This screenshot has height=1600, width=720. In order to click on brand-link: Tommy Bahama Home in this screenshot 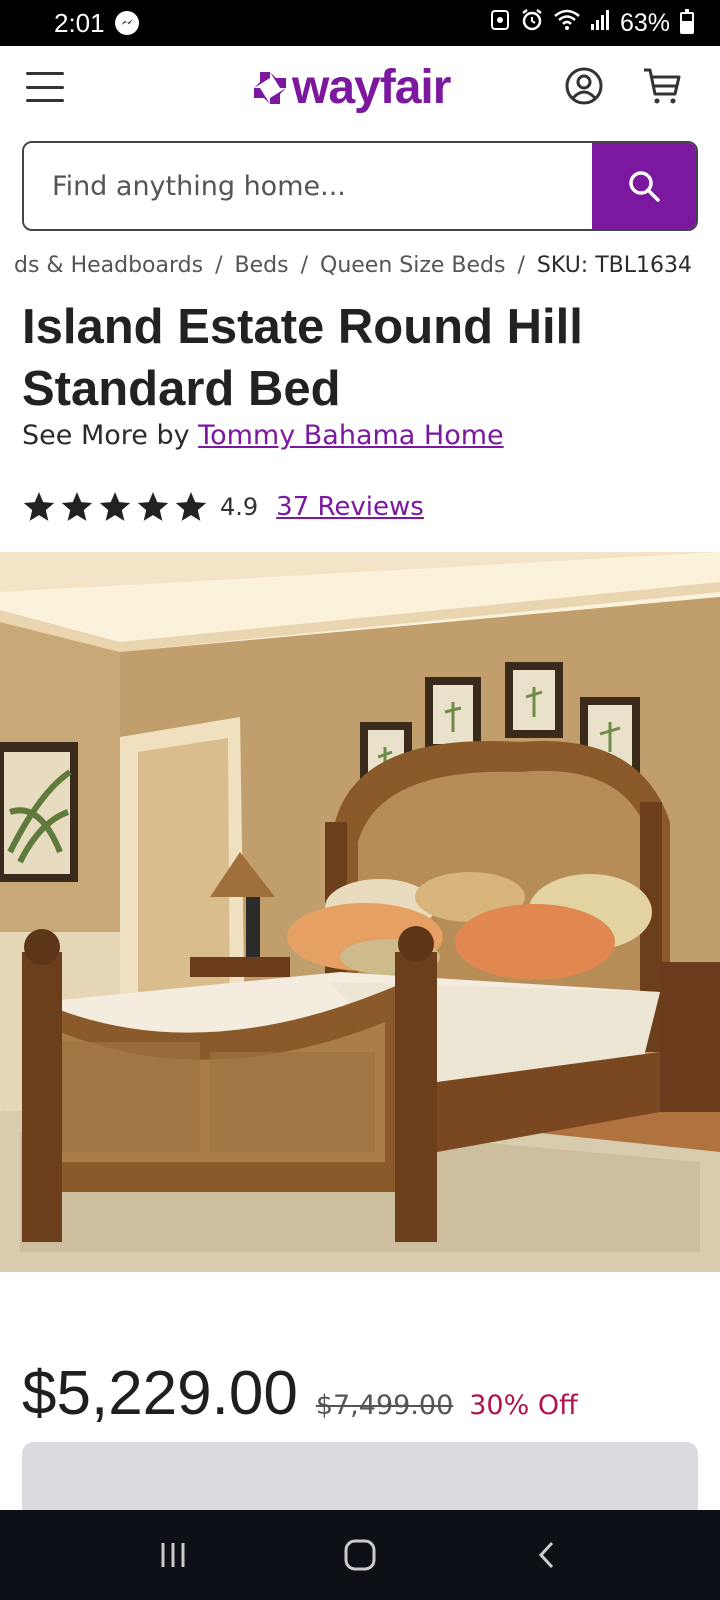, I will do `click(350, 435)`.